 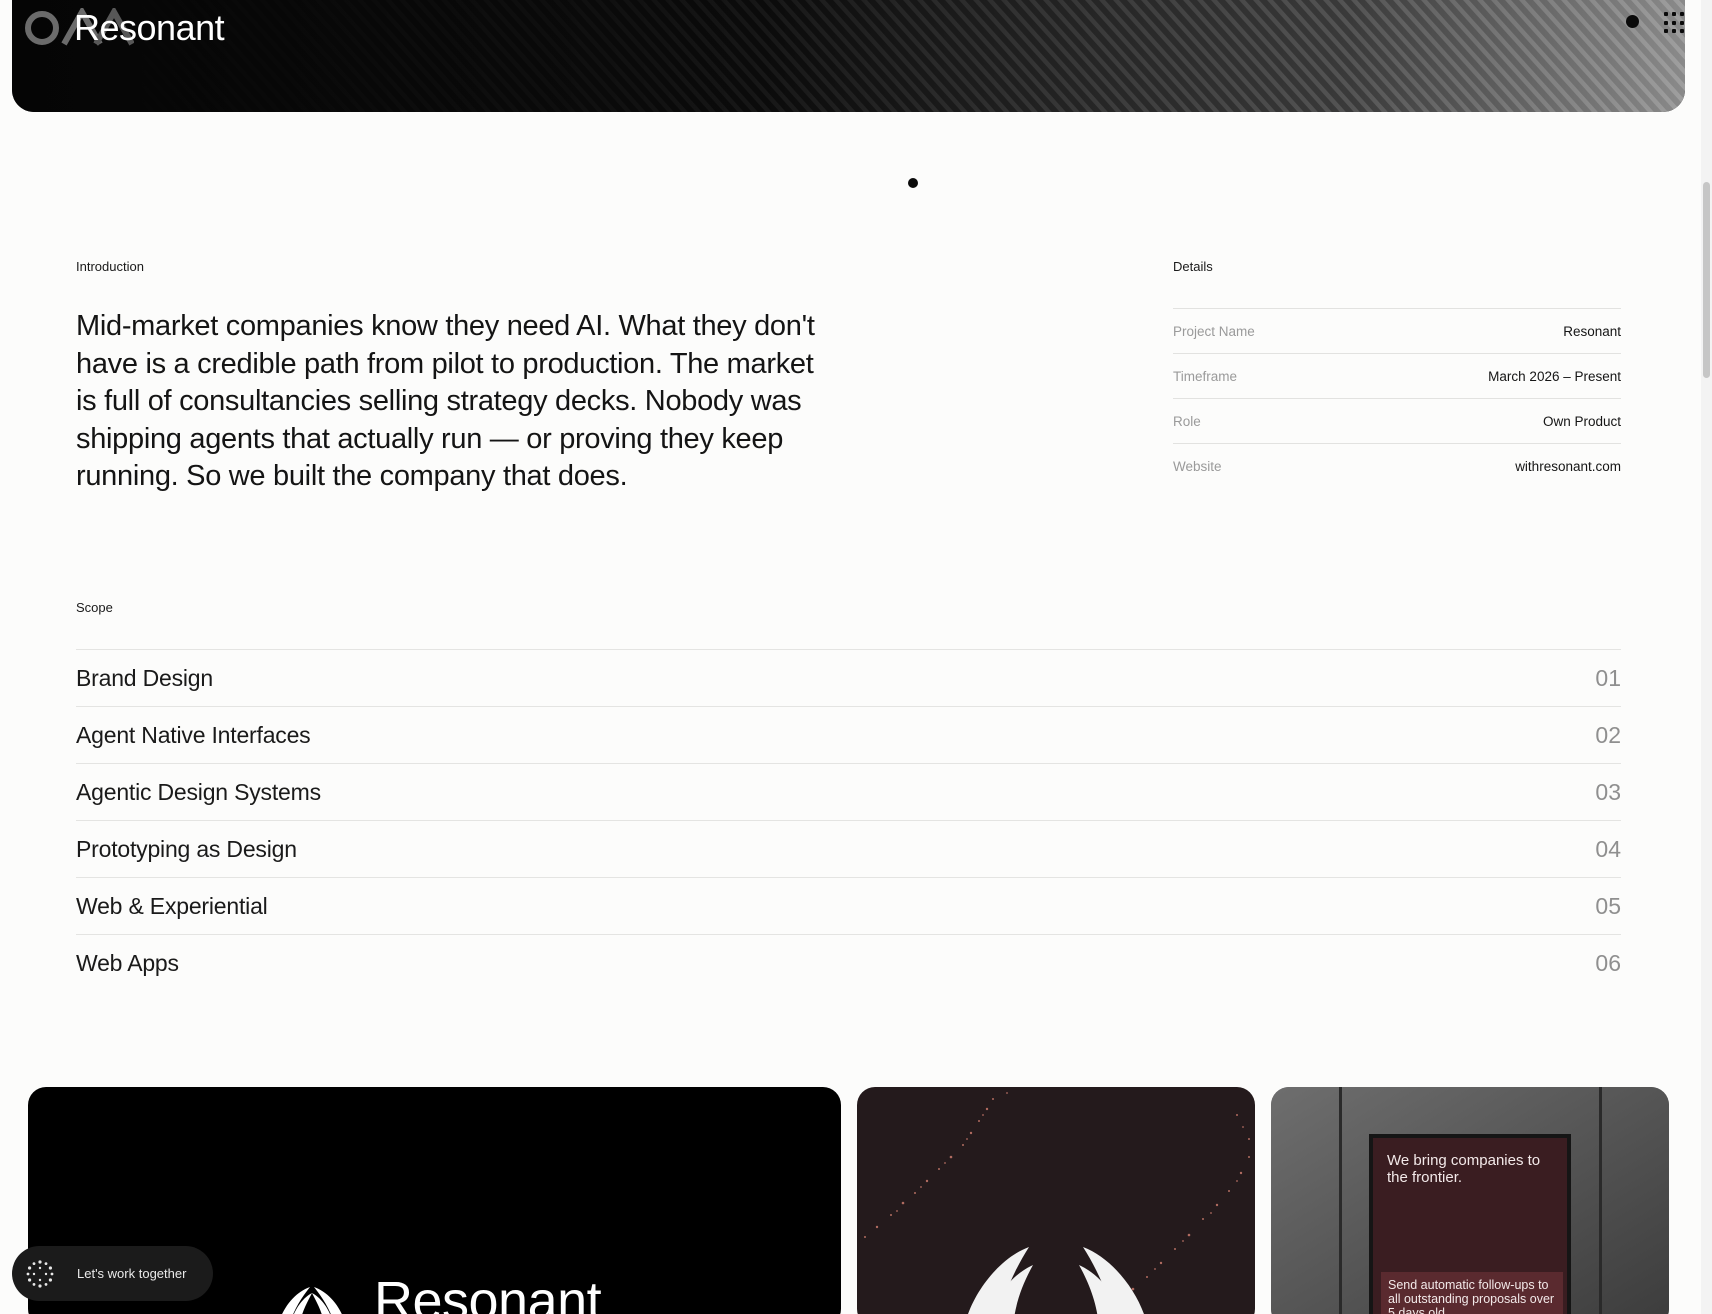 What do you see at coordinates (198, 791) in the screenshot?
I see `scope-item-name: Agentic Design Systems` at bounding box center [198, 791].